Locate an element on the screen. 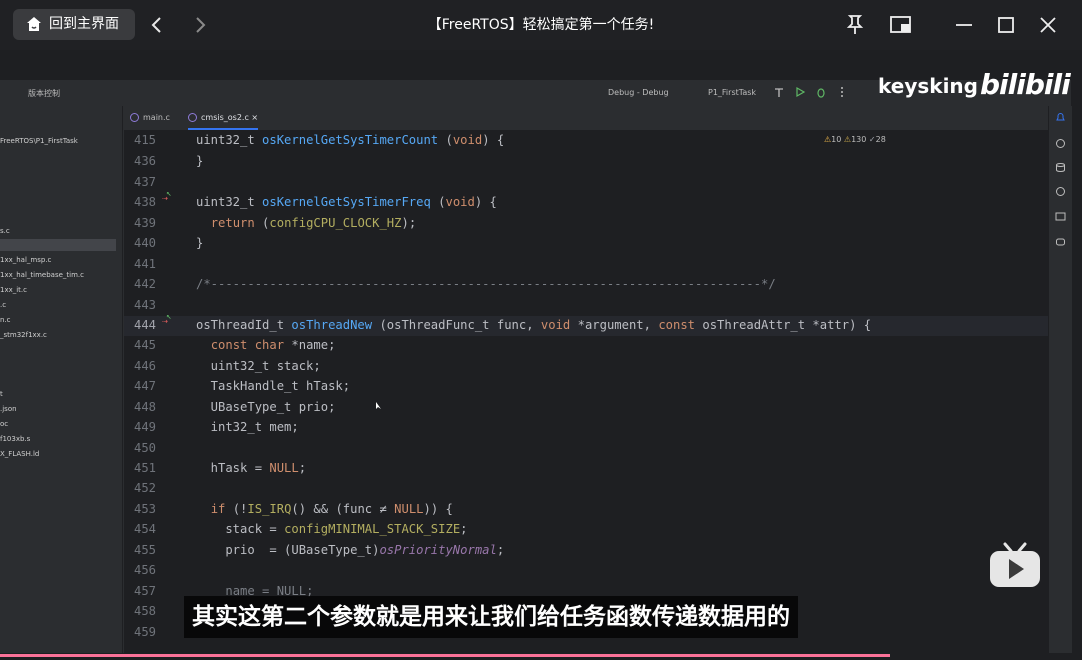 This screenshot has height=660, width=1082. project-file: X_FLASH.ld is located at coordinates (19, 454).